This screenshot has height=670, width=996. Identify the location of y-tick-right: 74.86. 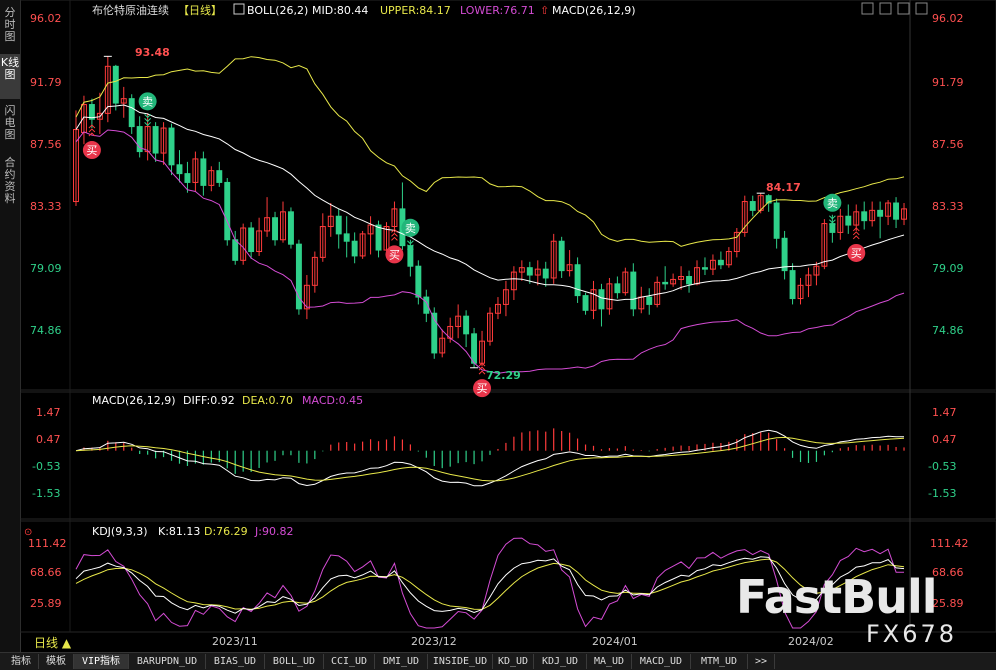
(948, 330).